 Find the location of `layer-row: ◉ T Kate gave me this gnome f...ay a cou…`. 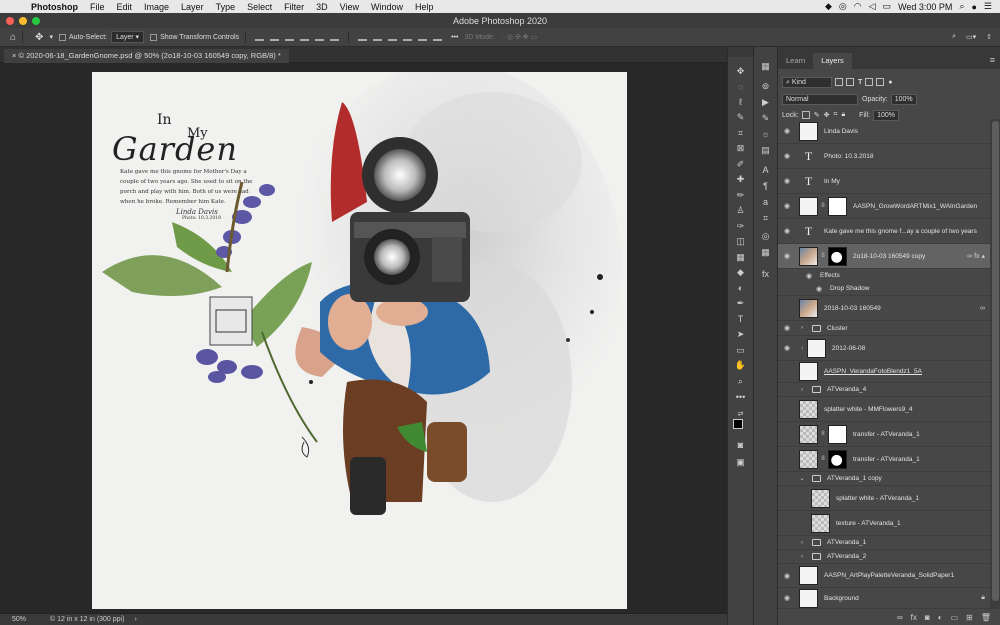

layer-row: ◉ T Kate gave me this gnome f...ay a cou… is located at coordinates (884, 231).